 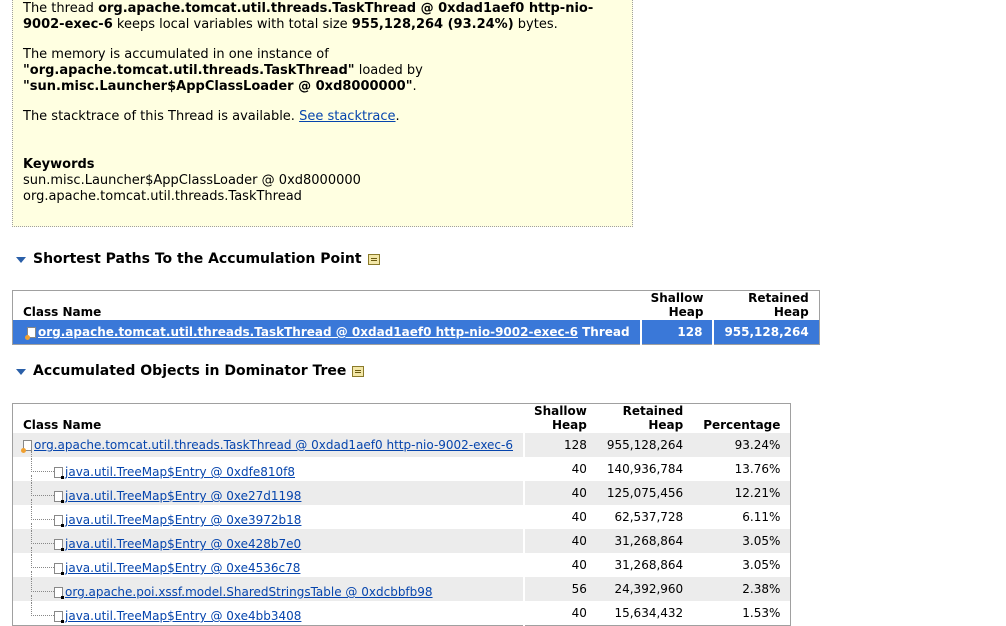 I want to click on object-link: java.util.TreeMap$Entry @ 0xe3972b18, so click(x=183, y=520).